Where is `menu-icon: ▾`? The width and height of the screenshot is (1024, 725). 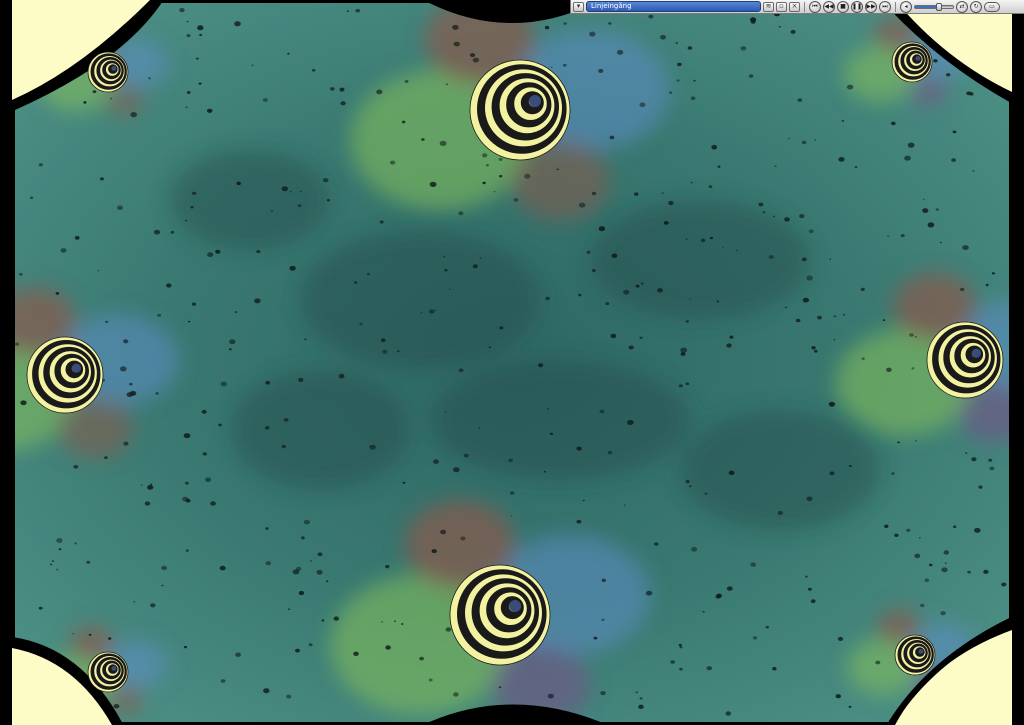
menu-icon: ▾ is located at coordinates (578, 6).